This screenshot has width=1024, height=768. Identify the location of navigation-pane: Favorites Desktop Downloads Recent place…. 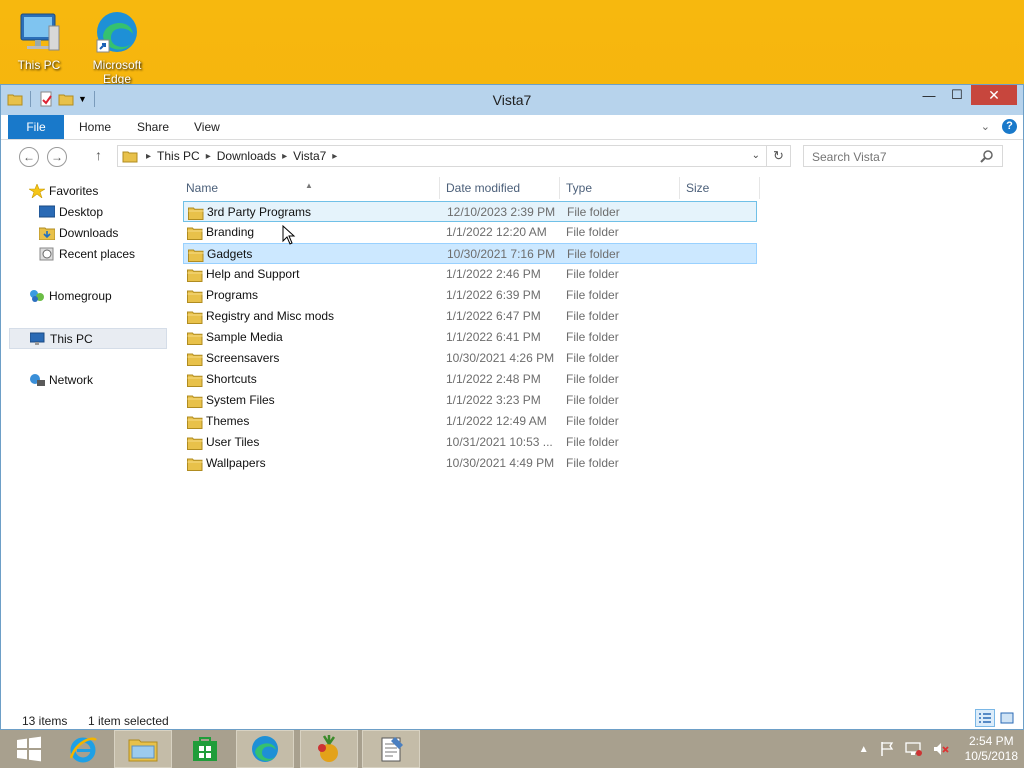
(88, 286).